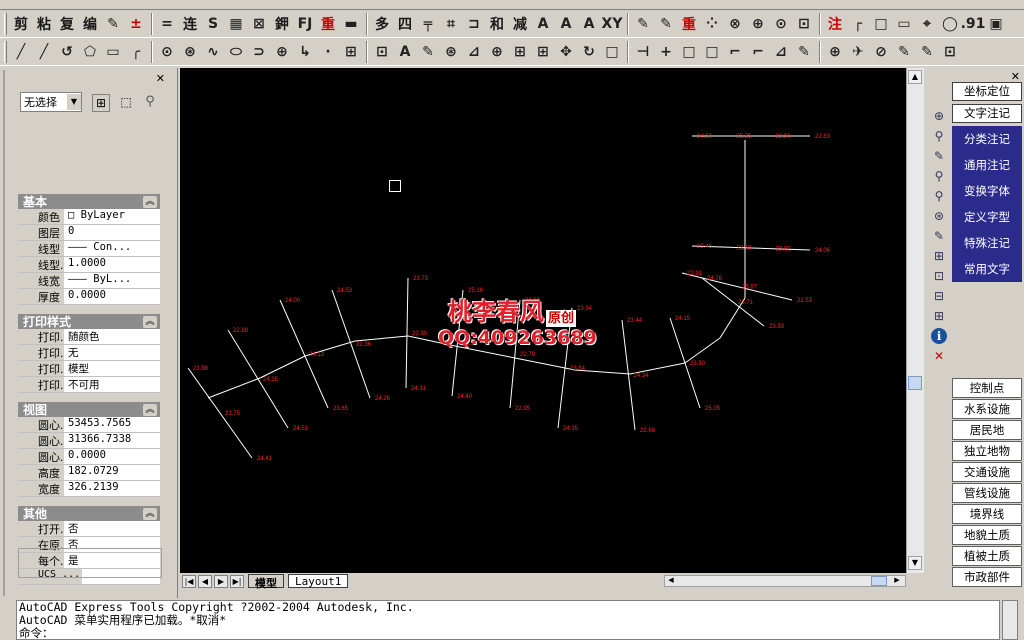  Describe the element at coordinates (939, 116) in the screenshot. I see `tool-icon: ⊕` at that location.